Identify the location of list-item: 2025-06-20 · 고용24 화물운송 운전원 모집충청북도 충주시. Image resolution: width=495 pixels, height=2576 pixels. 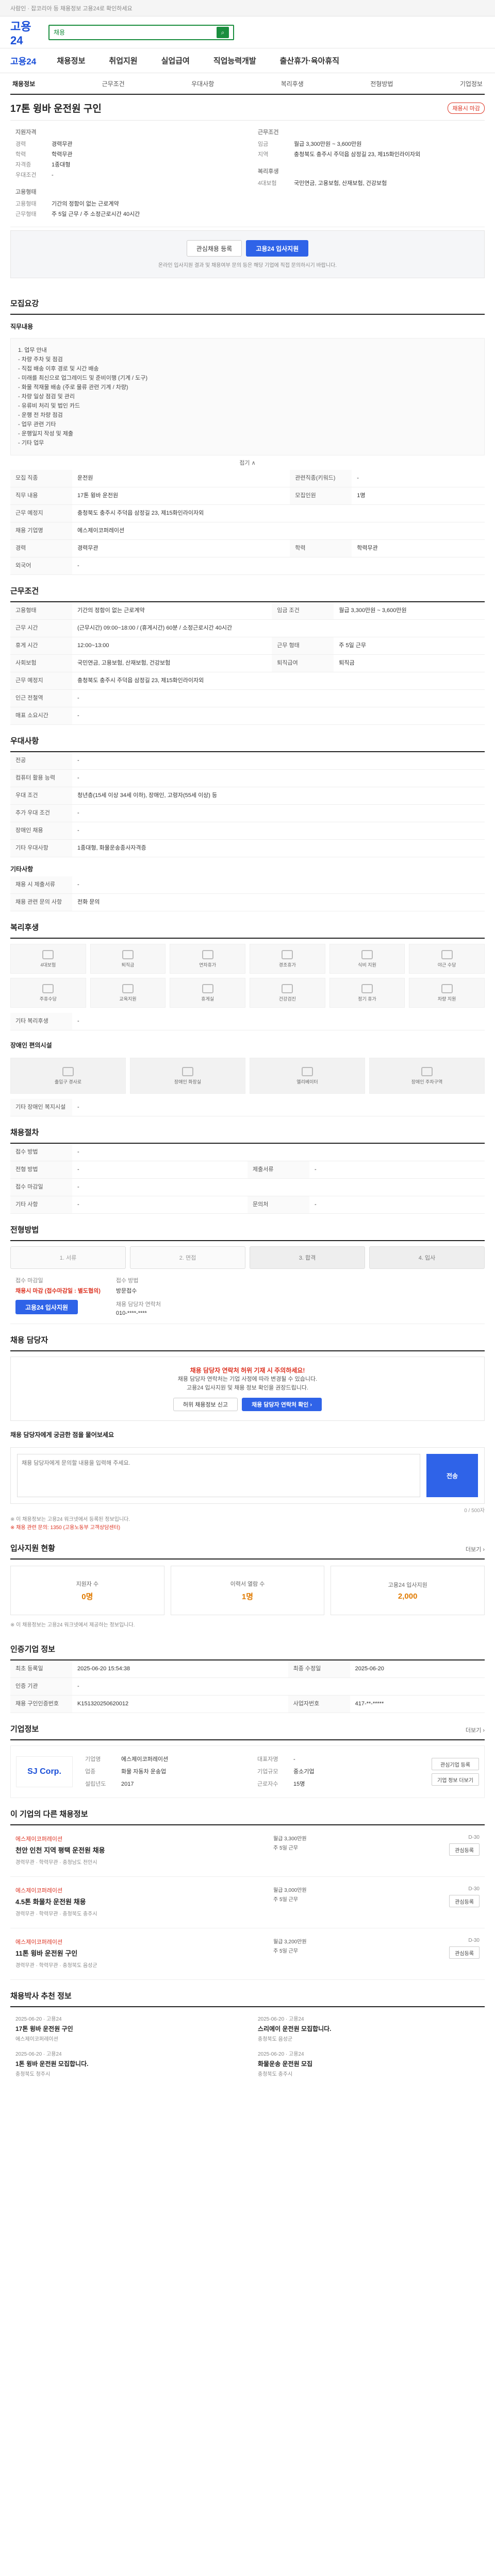
(369, 2063).